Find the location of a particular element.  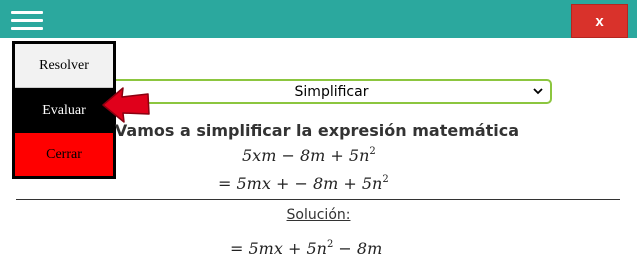

solution-expression: = 5mx + 5n2 − 8m is located at coordinates (306, 248).